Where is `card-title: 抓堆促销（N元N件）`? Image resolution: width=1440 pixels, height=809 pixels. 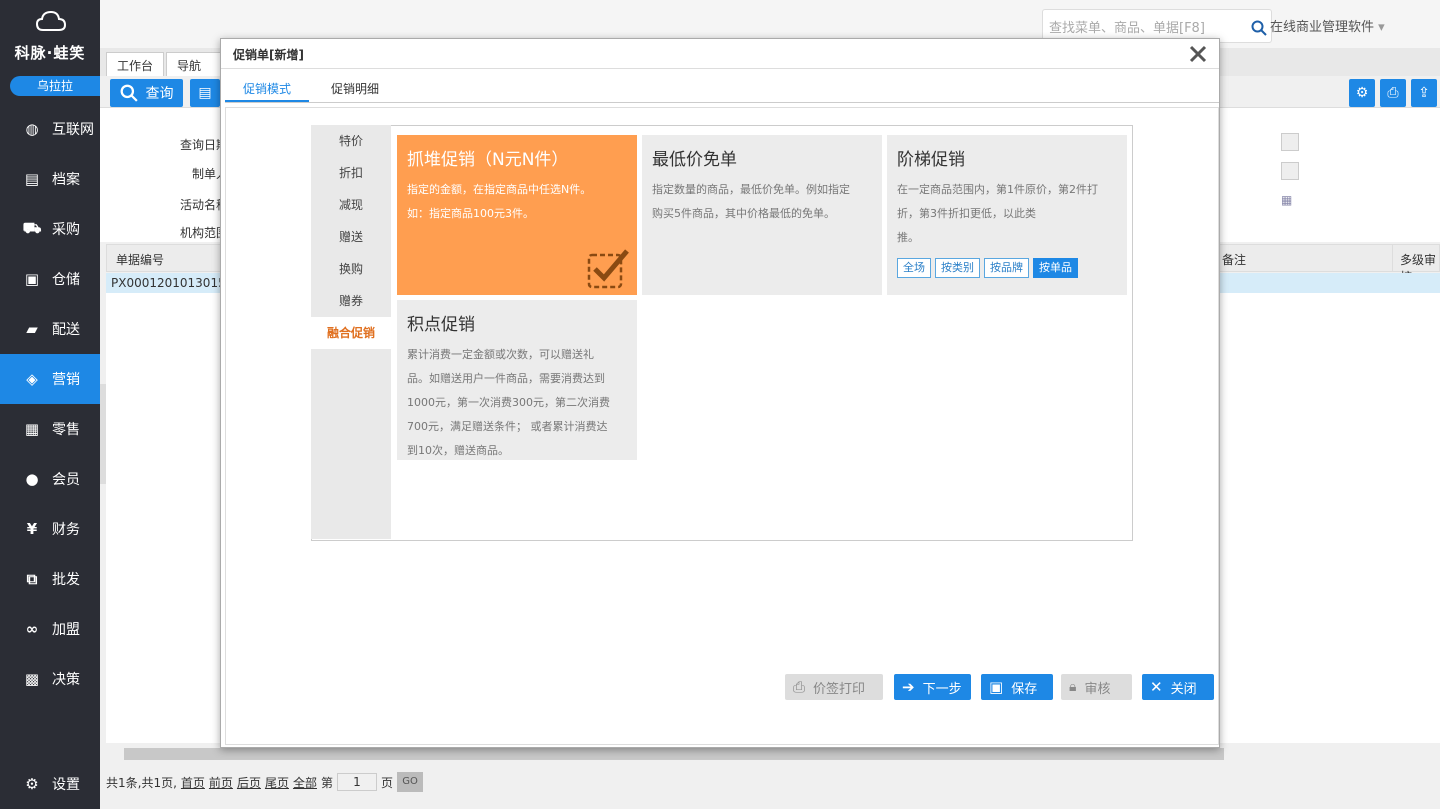
card-title: 抓堆促销（N元N件） is located at coordinates (488, 160).